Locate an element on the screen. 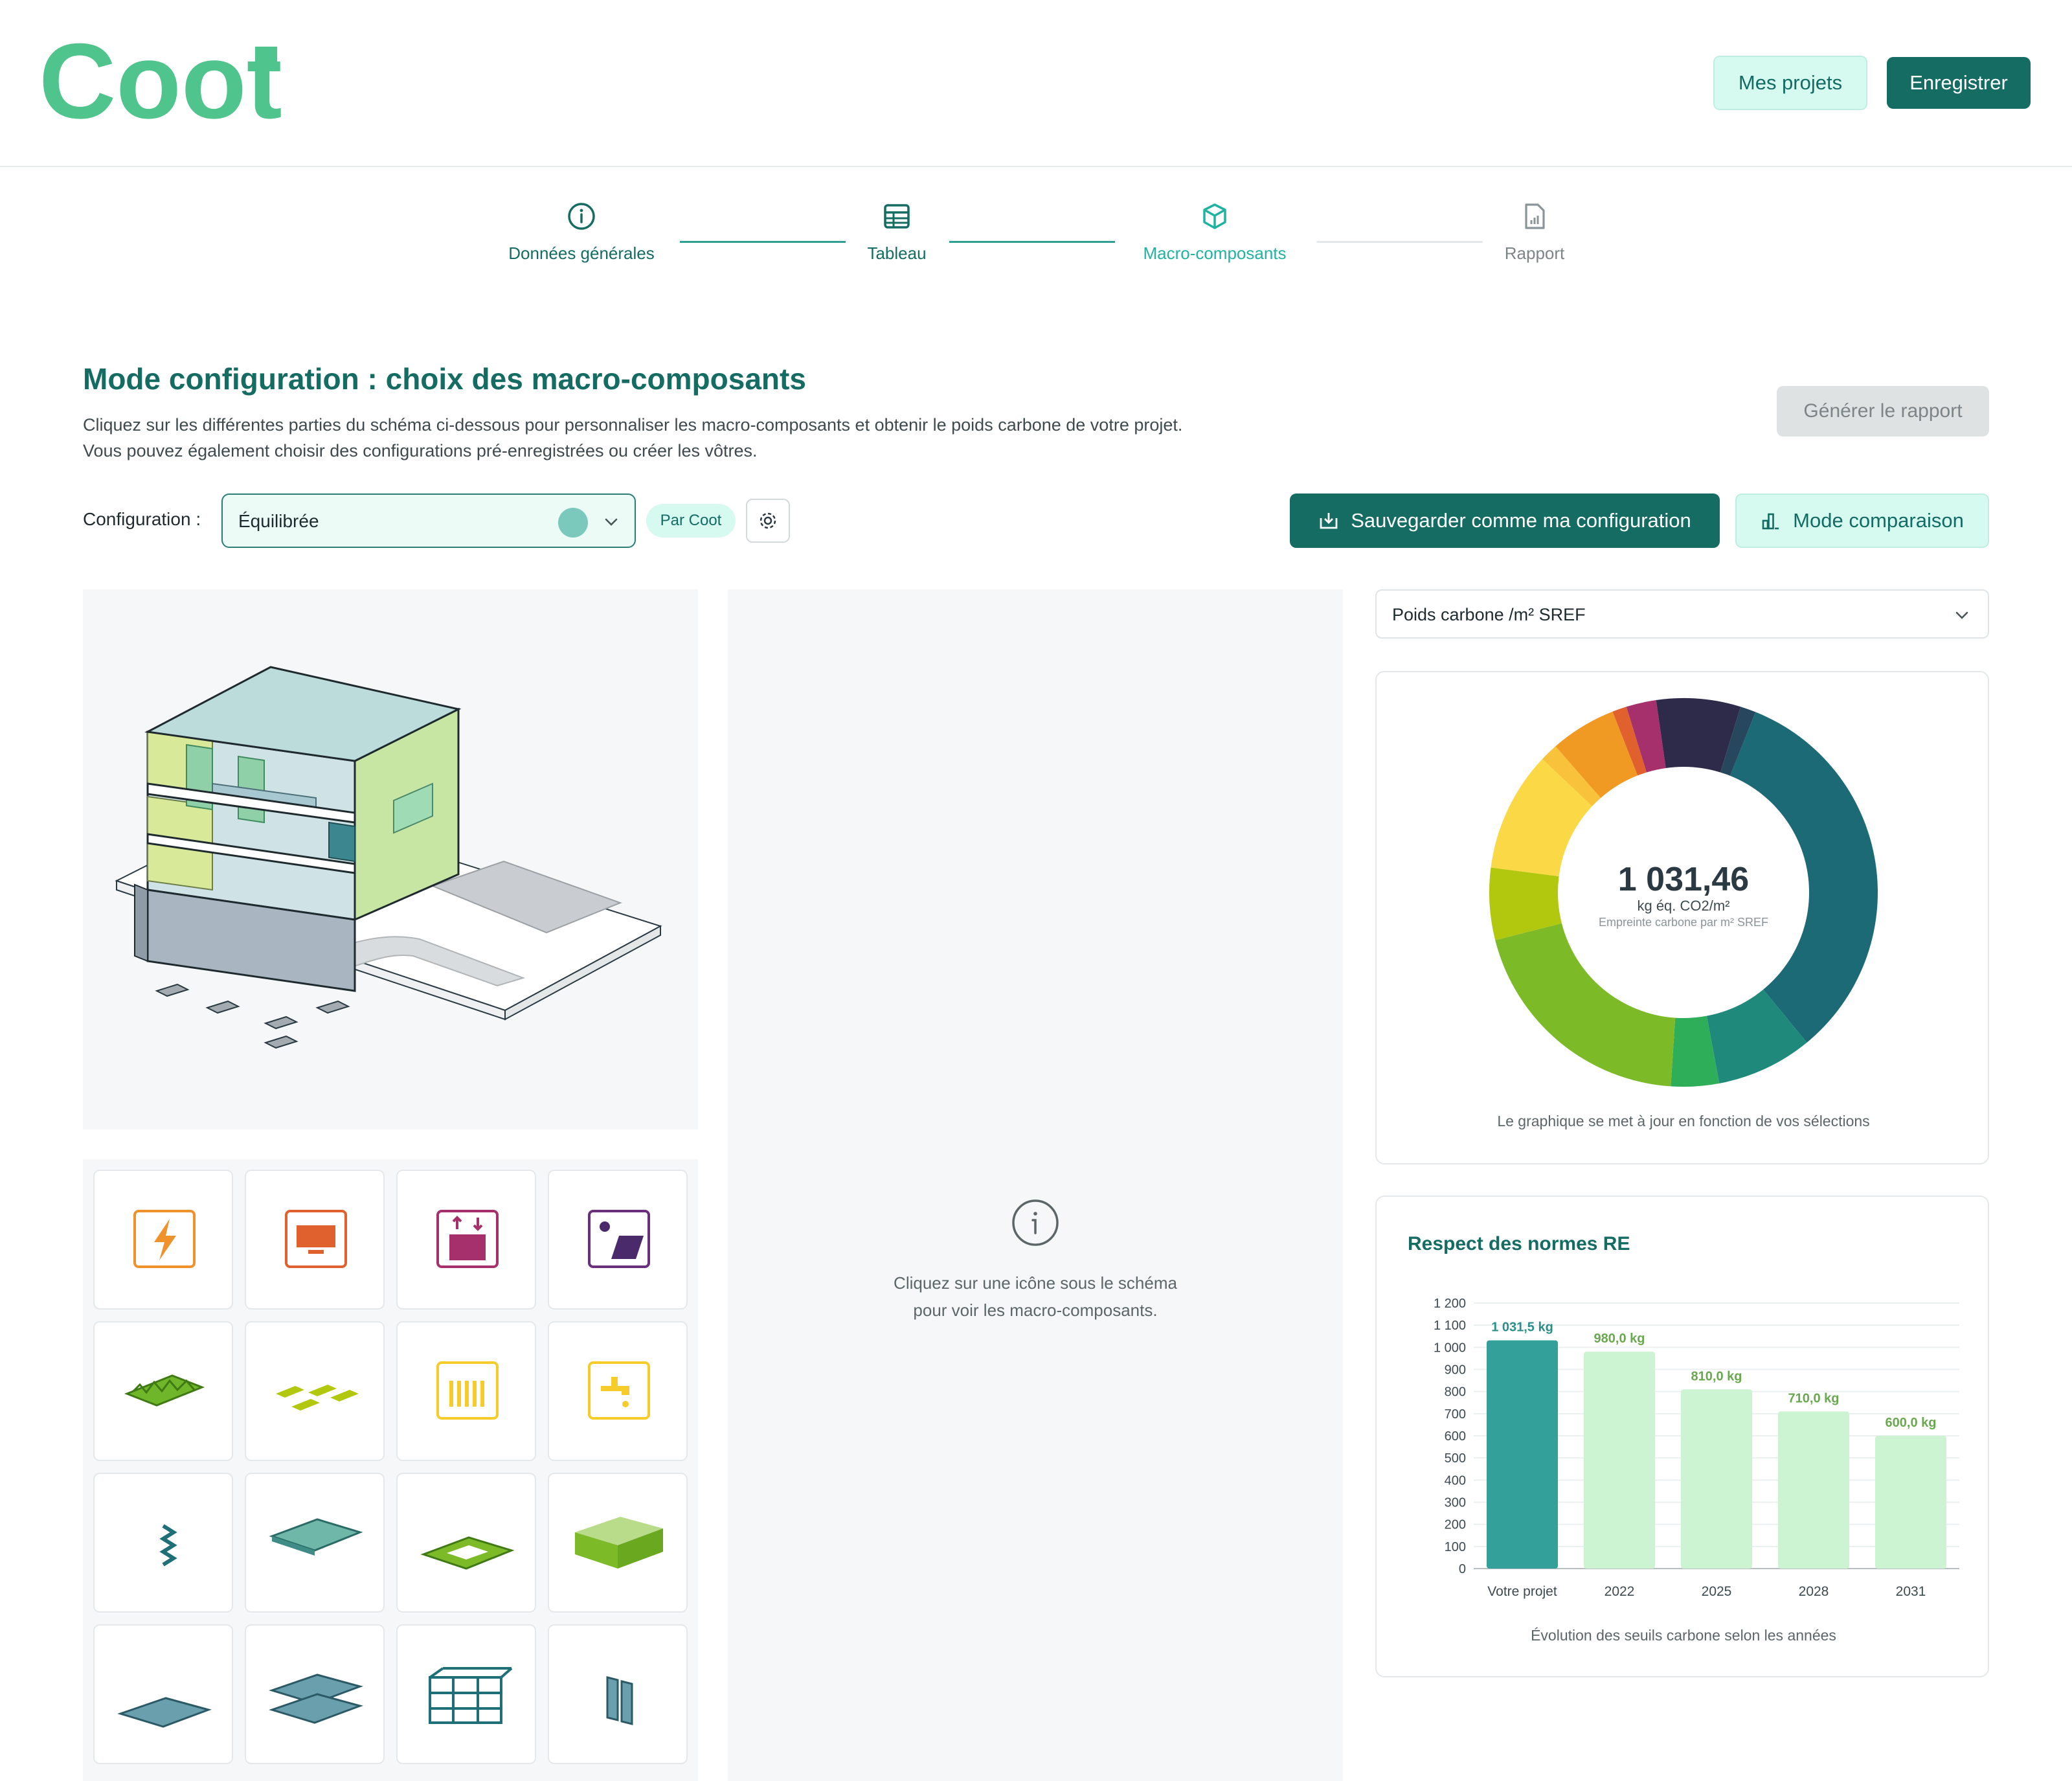  tile-stairs is located at coordinates (163, 1543).